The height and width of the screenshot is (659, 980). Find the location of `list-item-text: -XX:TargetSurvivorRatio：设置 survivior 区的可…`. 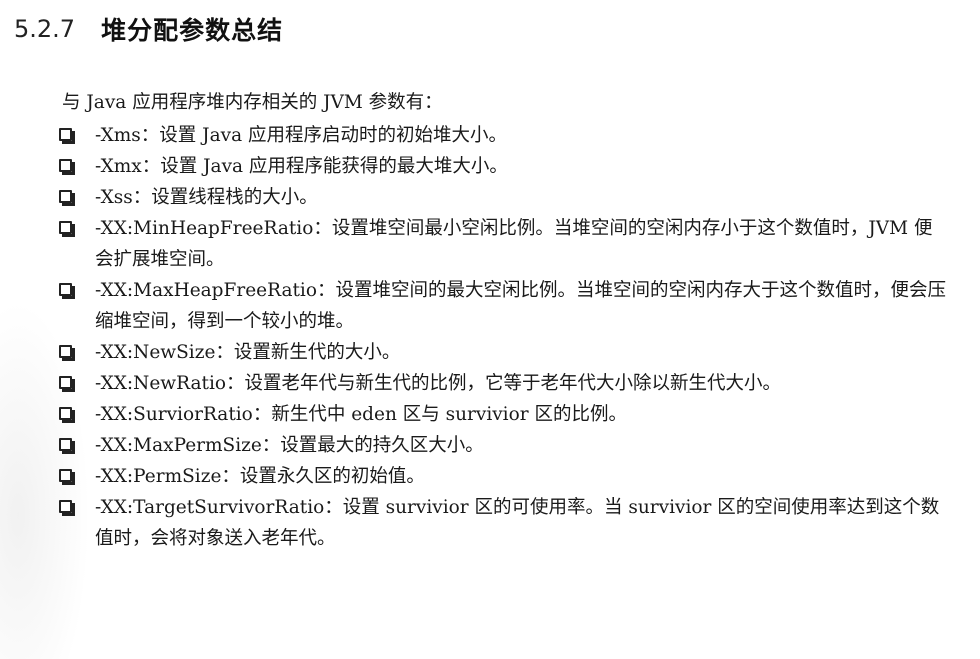

list-item-text: -XX:TargetSurvivorRatio：设置 survivior 区的可… is located at coordinates (517, 523).